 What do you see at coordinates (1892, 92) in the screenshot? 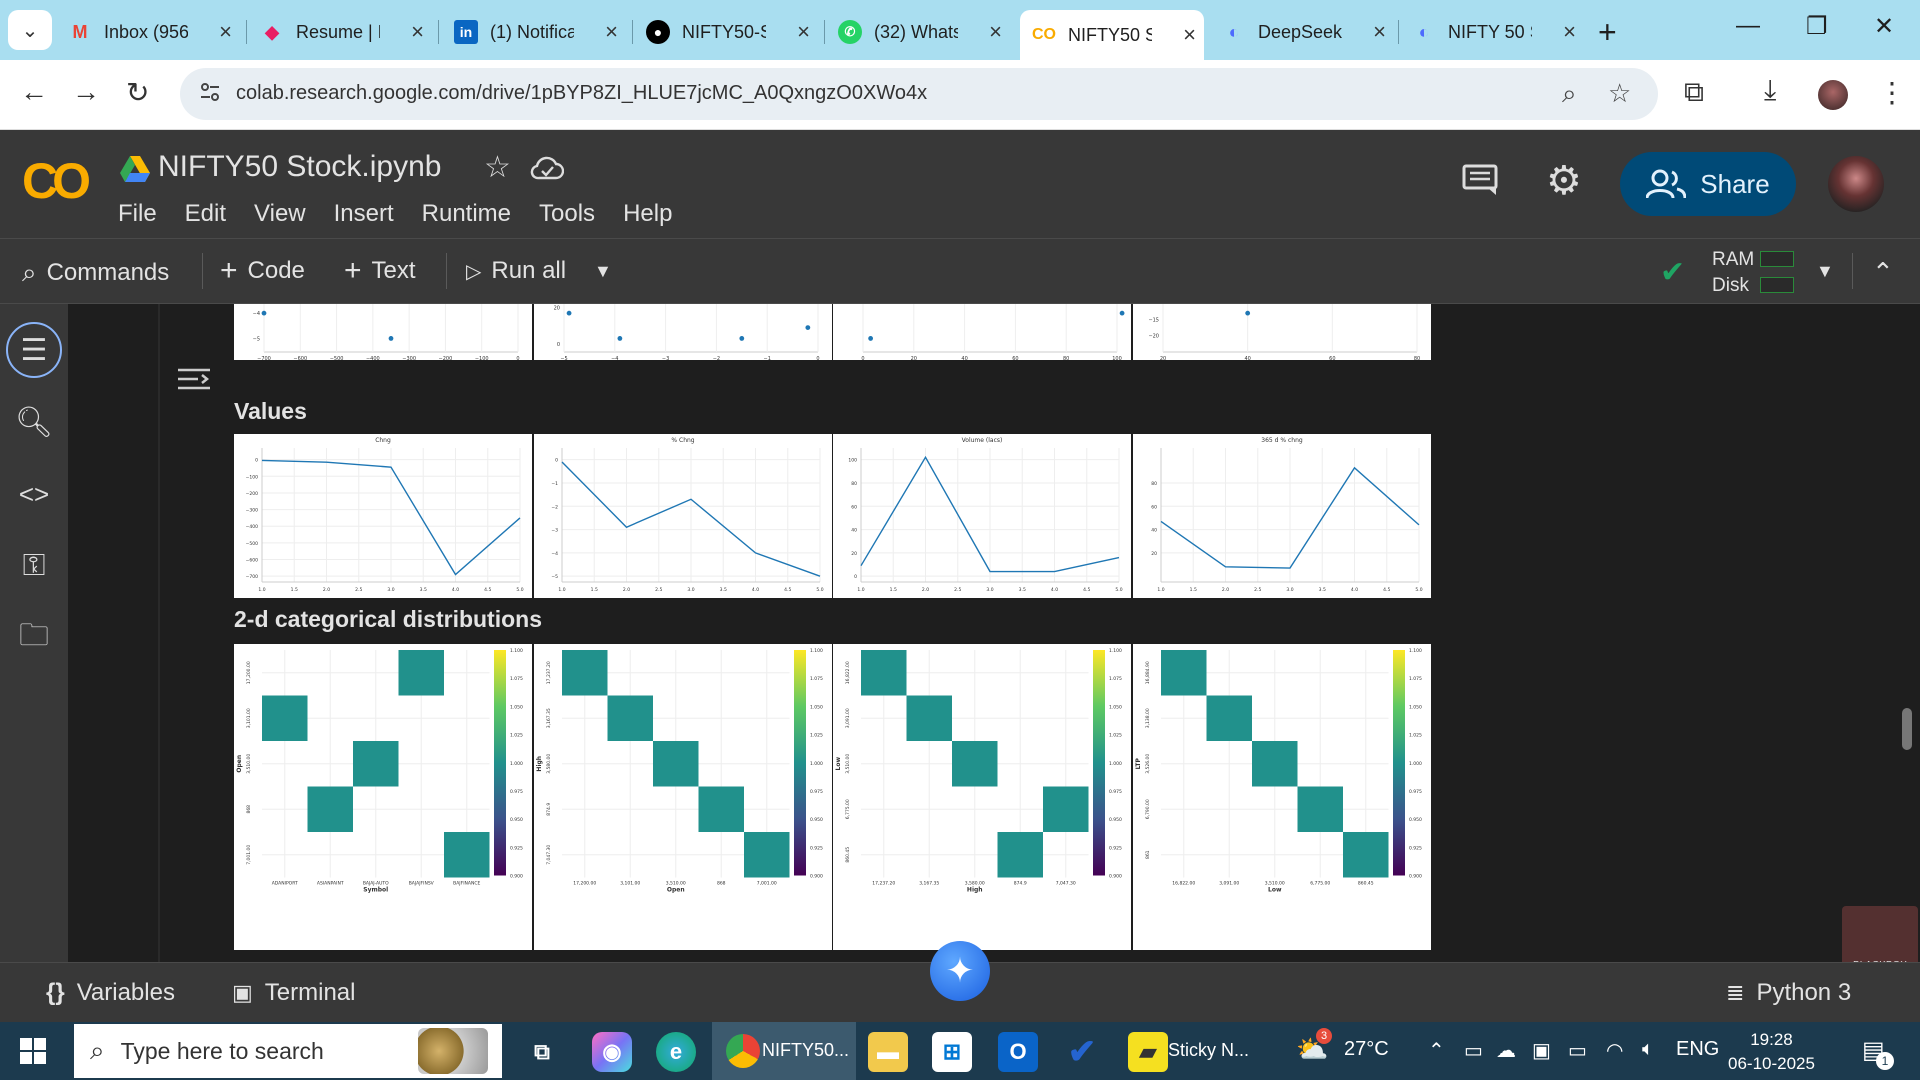
I see `browser-menu-icon: ⋮` at bounding box center [1892, 92].